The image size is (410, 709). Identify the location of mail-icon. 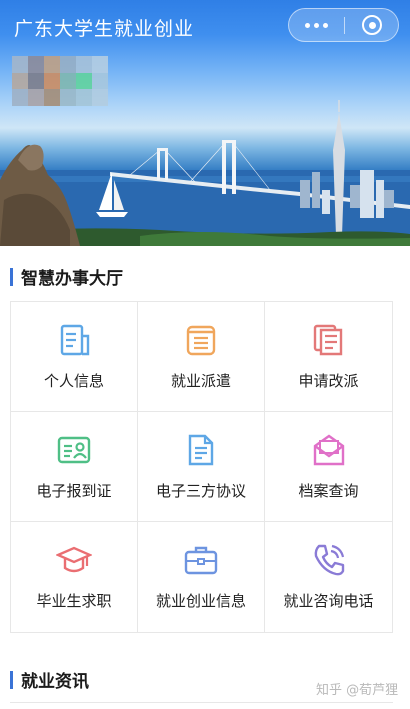
(328, 450).